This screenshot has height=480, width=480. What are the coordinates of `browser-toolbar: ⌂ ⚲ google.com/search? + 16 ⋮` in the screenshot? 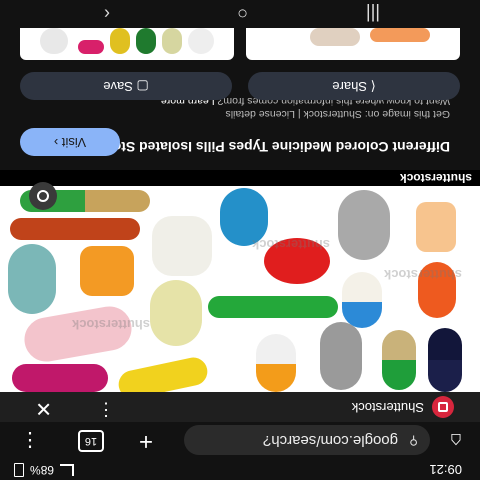 It's located at (240, 440).